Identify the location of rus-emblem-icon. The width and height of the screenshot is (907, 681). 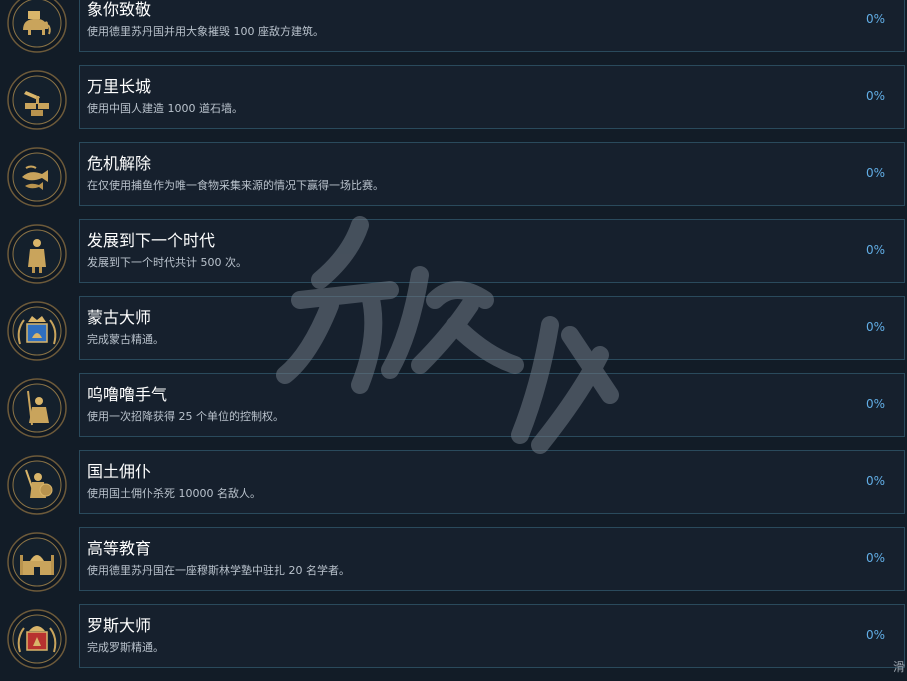
(37, 639).